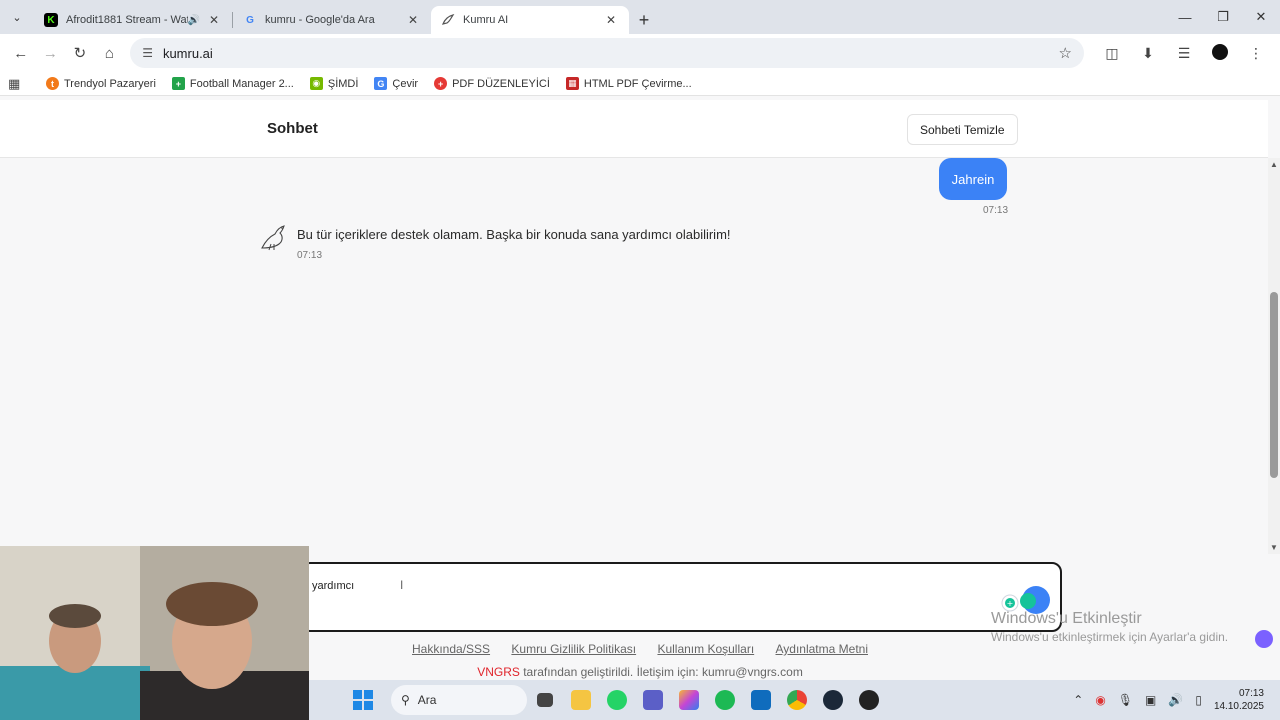 Image resolution: width=1280 pixels, height=720 pixels. Describe the element at coordinates (486, 20) in the screenshot. I see `tab-title: Kumru AI` at that location.